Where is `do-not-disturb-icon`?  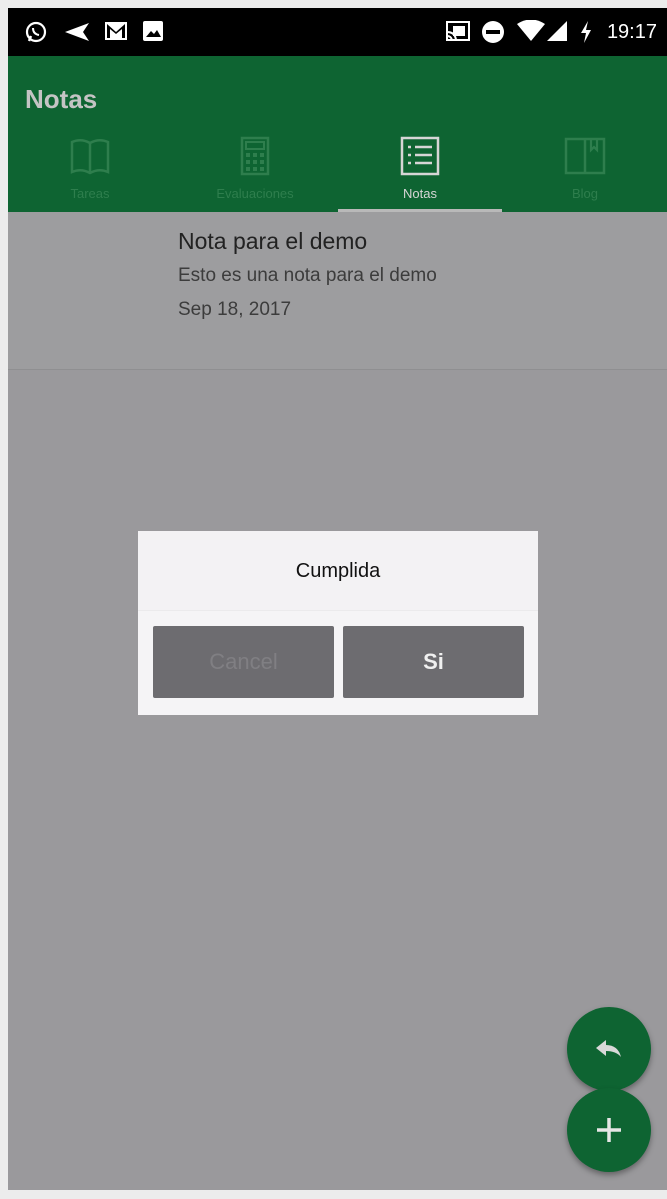 do-not-disturb-icon is located at coordinates (493, 34).